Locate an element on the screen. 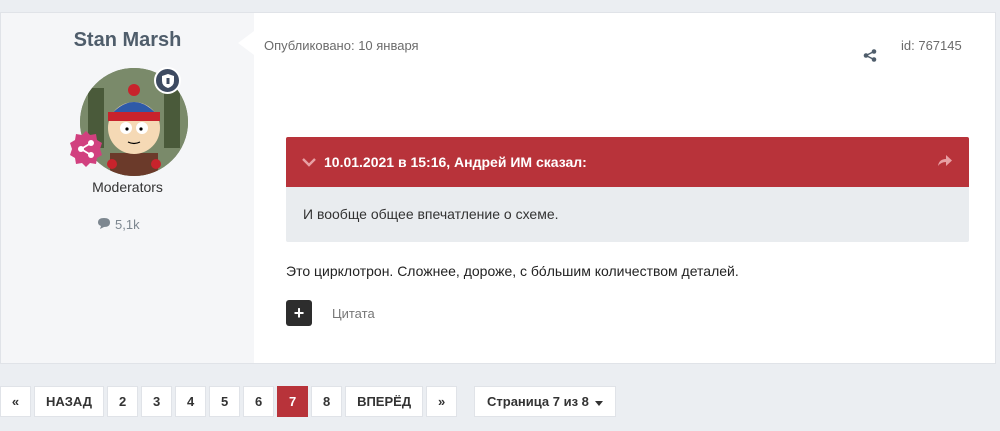 The height and width of the screenshot is (431, 1000). page-button-2: 2 is located at coordinates (123, 401).